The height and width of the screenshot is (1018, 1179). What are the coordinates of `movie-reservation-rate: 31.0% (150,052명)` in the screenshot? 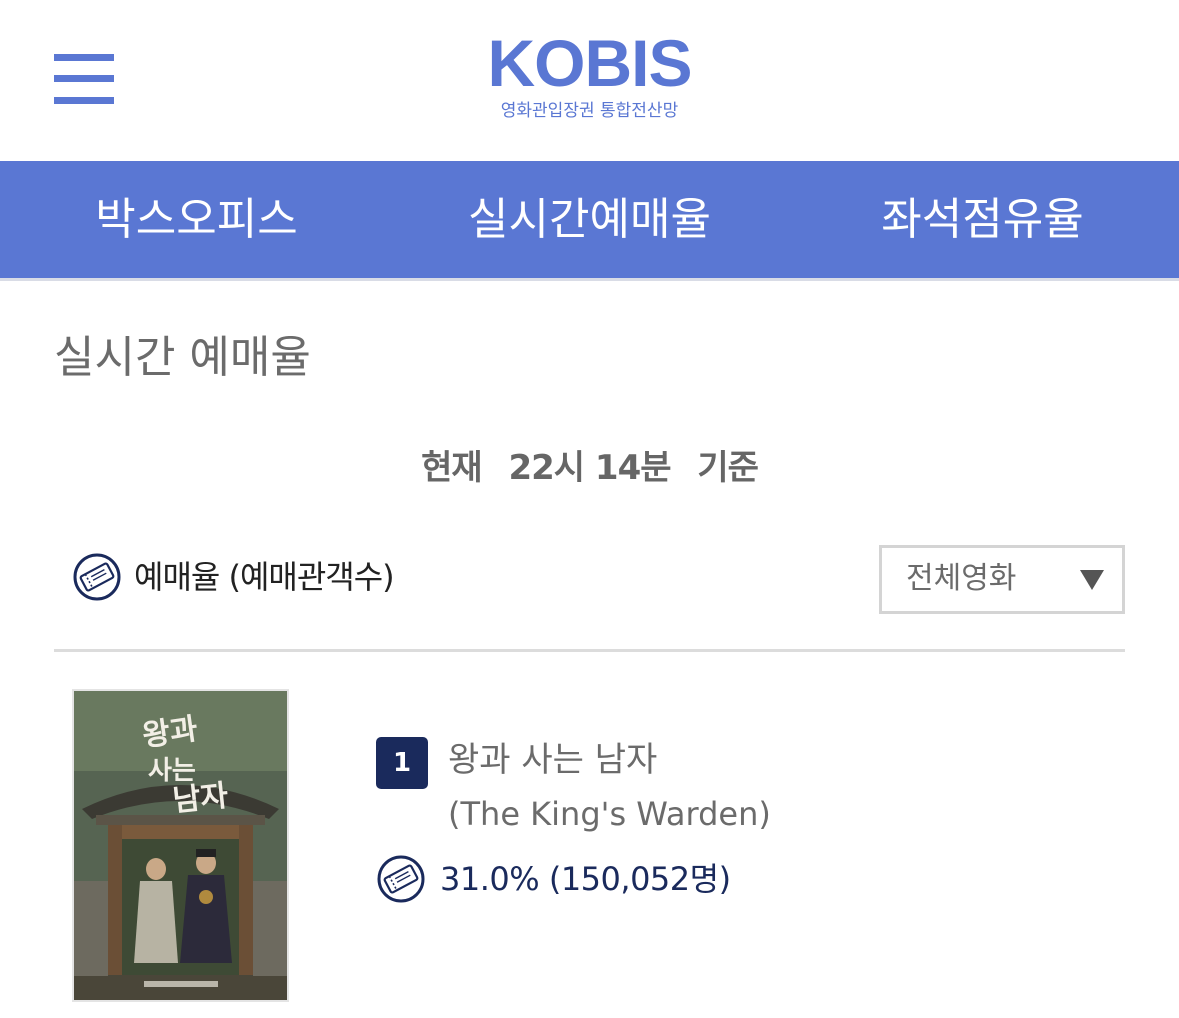 It's located at (553, 879).